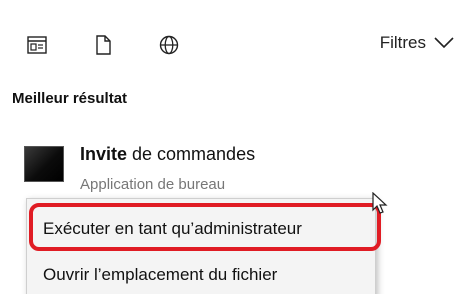 Image resolution: width=464 pixels, height=294 pixels. Describe the element at coordinates (70, 98) in the screenshot. I see `section-title: Meilleur résultat` at that location.